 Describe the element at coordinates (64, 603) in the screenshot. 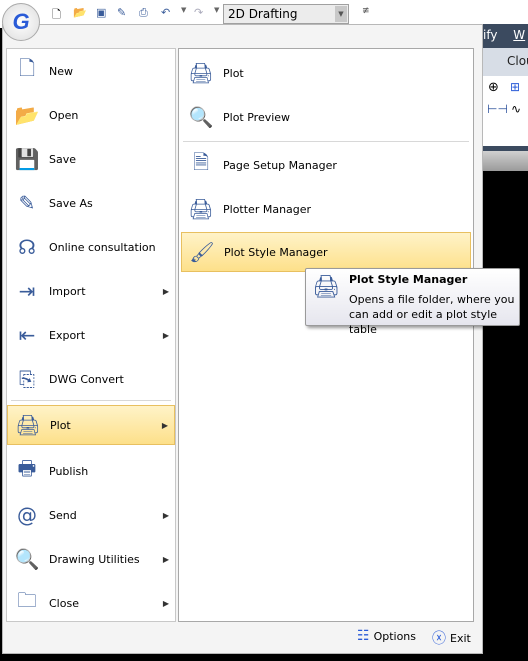

I see `menu-item-label: Close` at that location.